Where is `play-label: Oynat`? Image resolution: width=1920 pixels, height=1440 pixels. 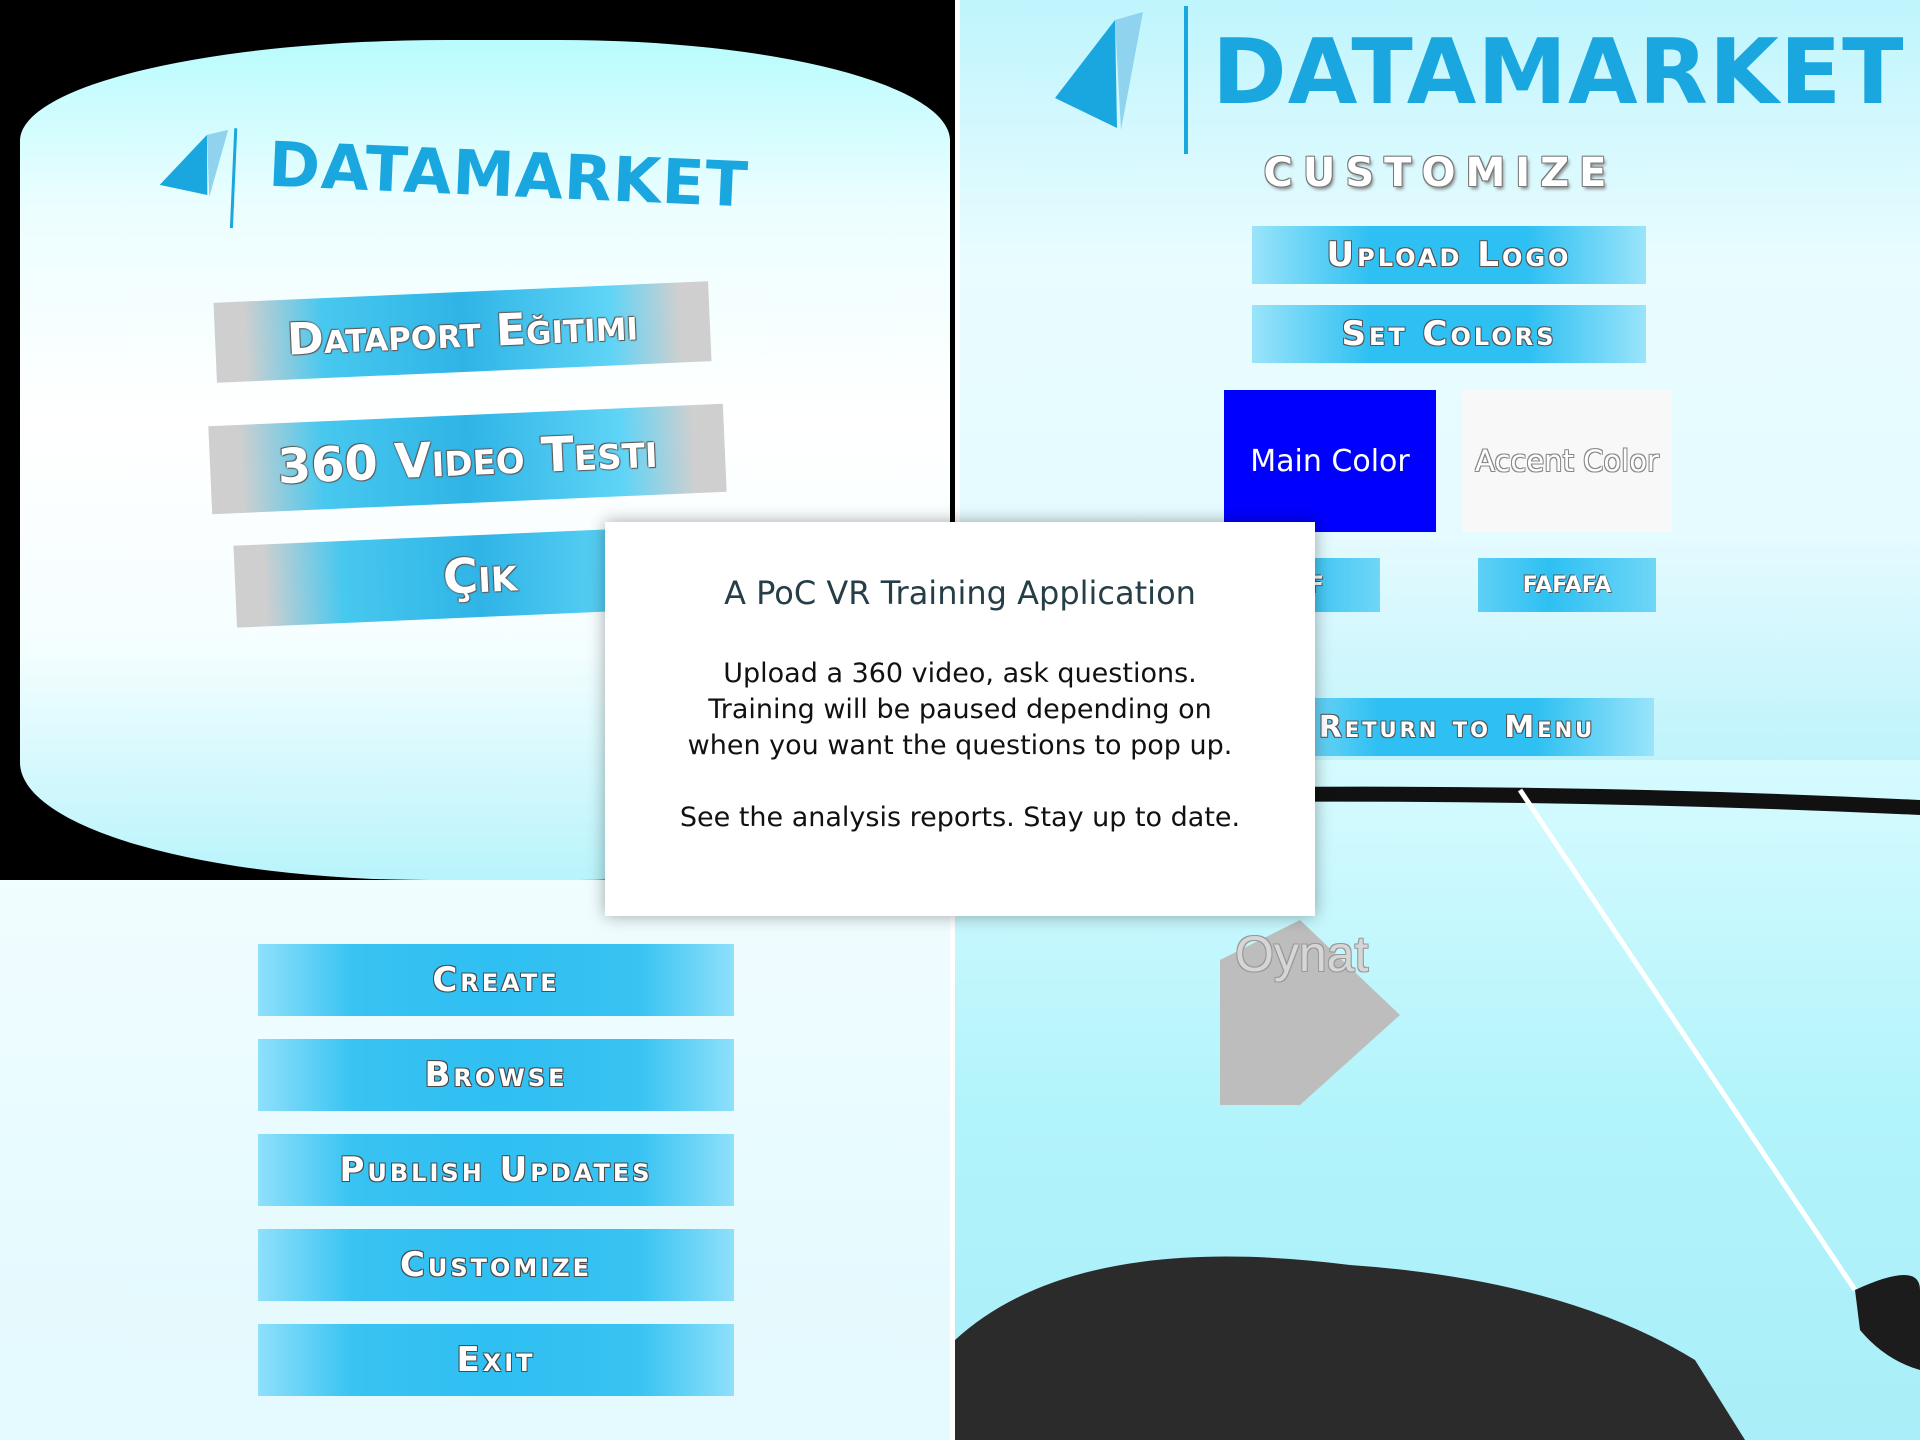
play-label: Oynat is located at coordinates (1302, 954).